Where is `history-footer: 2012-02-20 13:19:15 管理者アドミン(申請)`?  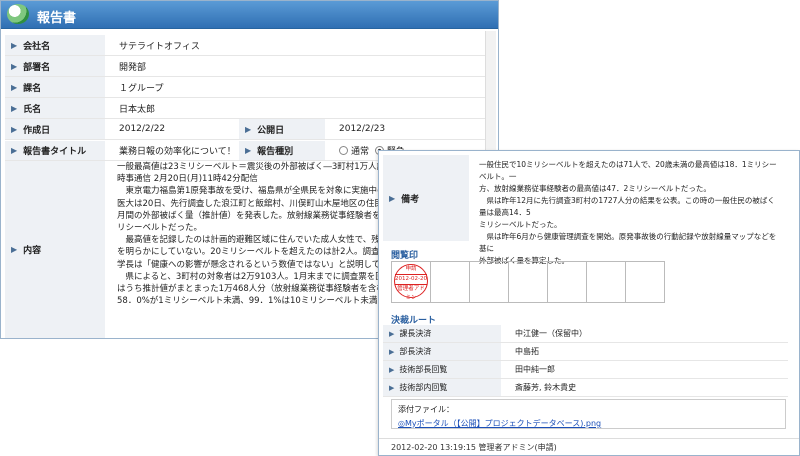 history-footer: 2012-02-20 13:19:15 管理者アドミン(申請) is located at coordinates (589, 446).